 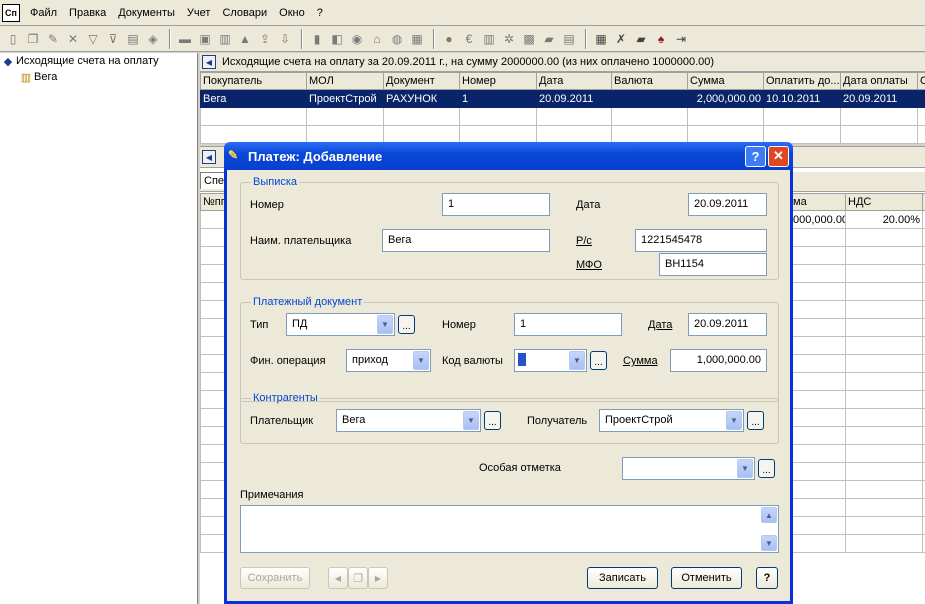 What do you see at coordinates (345, 81) in the screenshot?
I see `column-header: МОЛ` at bounding box center [345, 81].